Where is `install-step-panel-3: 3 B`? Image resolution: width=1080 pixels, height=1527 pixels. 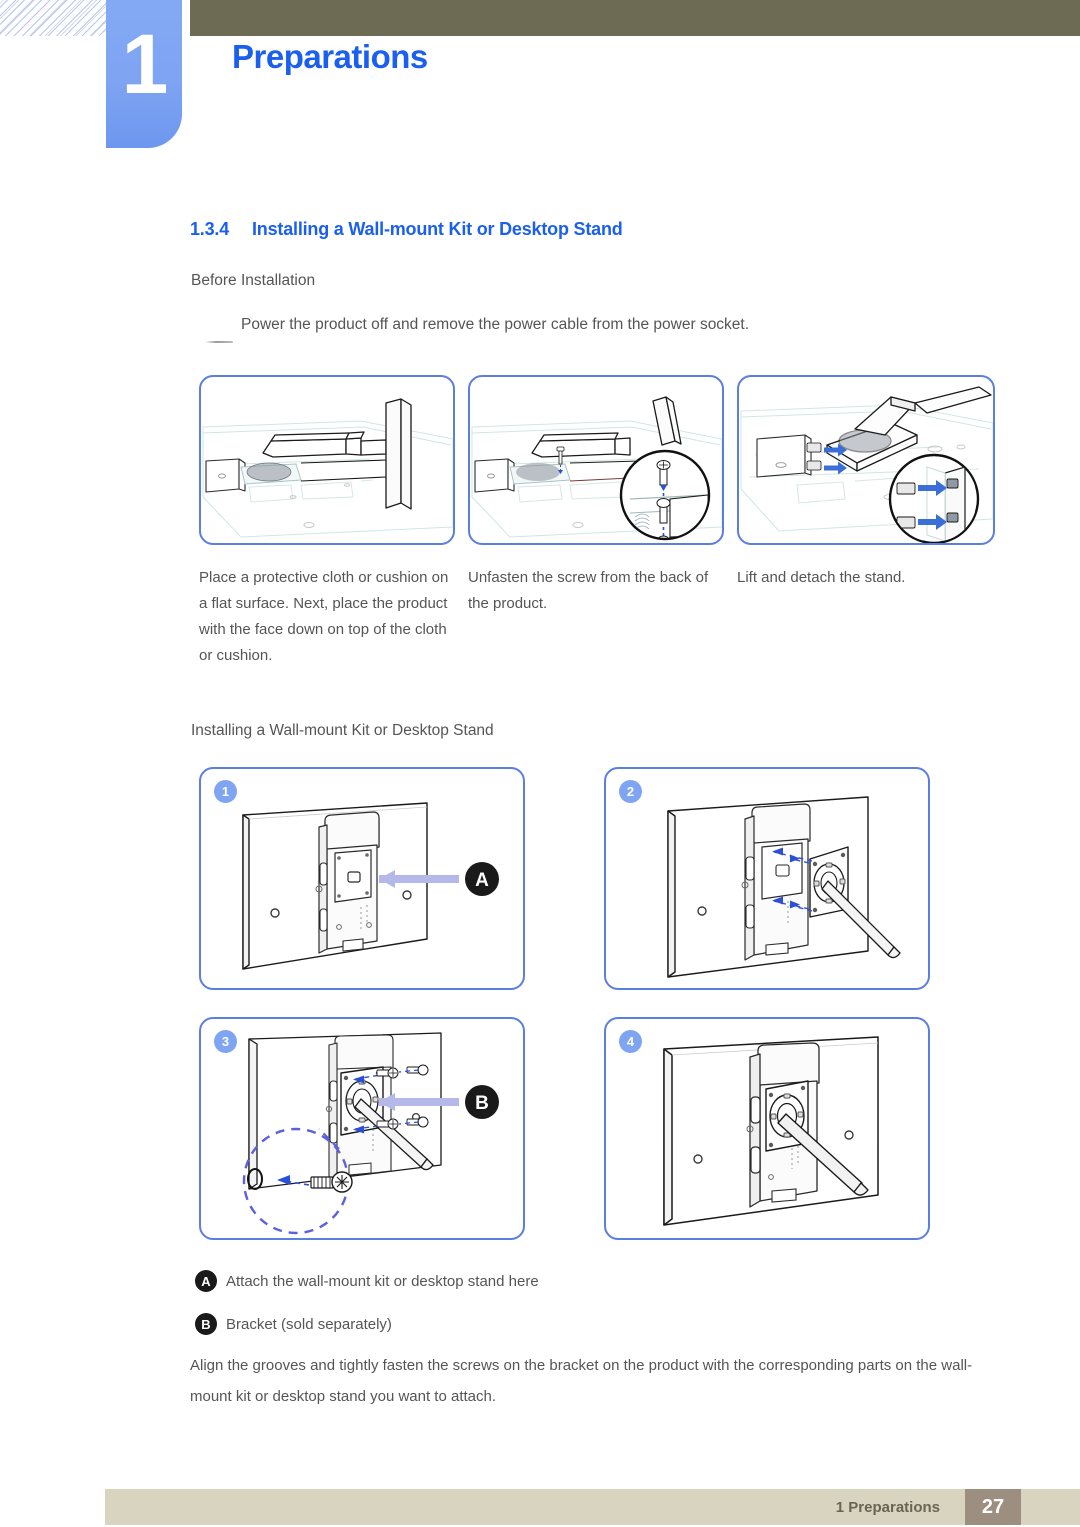
install-step-panel-3: 3 B is located at coordinates (362, 1128).